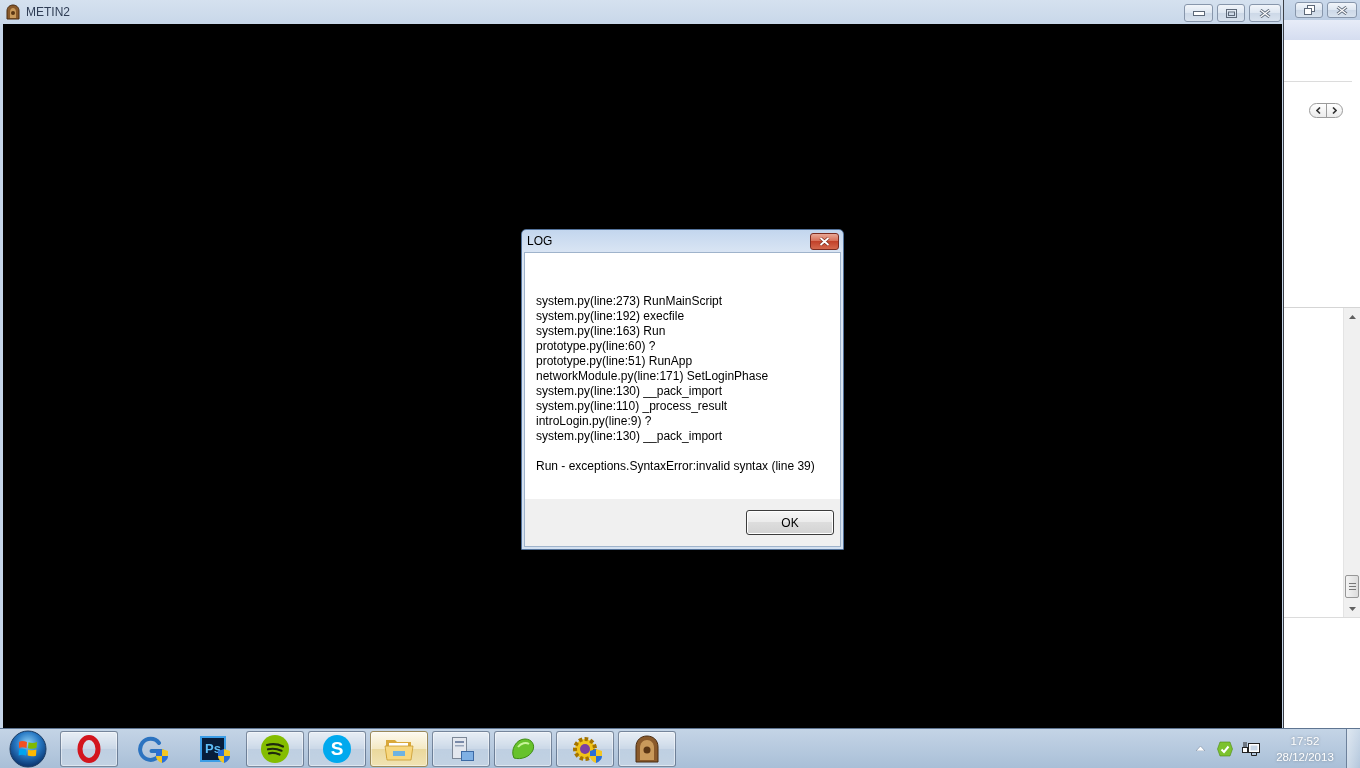  What do you see at coordinates (611, 316) in the screenshot?
I see `log-line: system.py(line:192) execfile` at bounding box center [611, 316].